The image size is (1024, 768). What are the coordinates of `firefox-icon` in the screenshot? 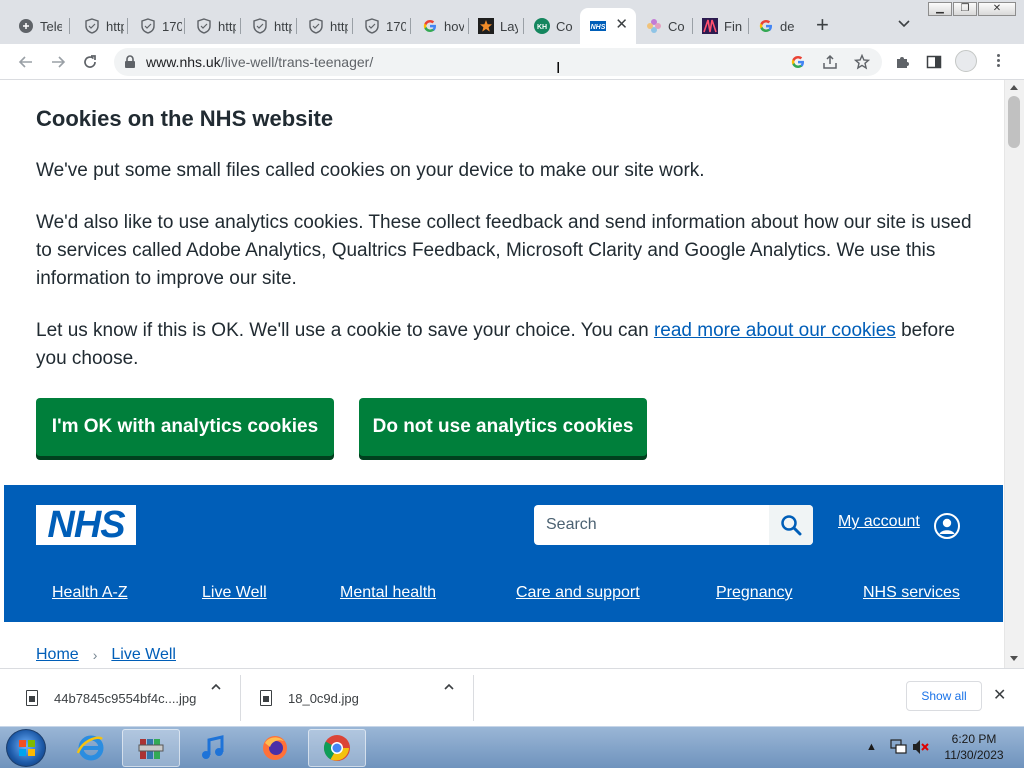 It's located at (275, 748).